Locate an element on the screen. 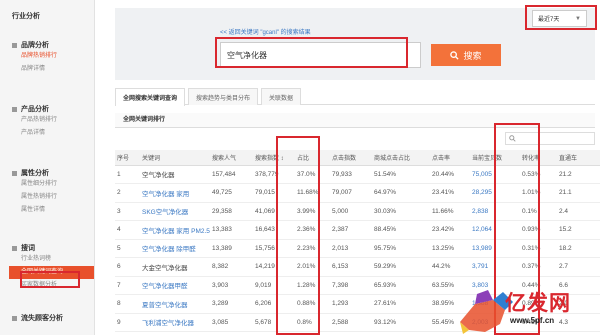  col-header-search-popularity: 搜索人气 is located at coordinates (231, 158).